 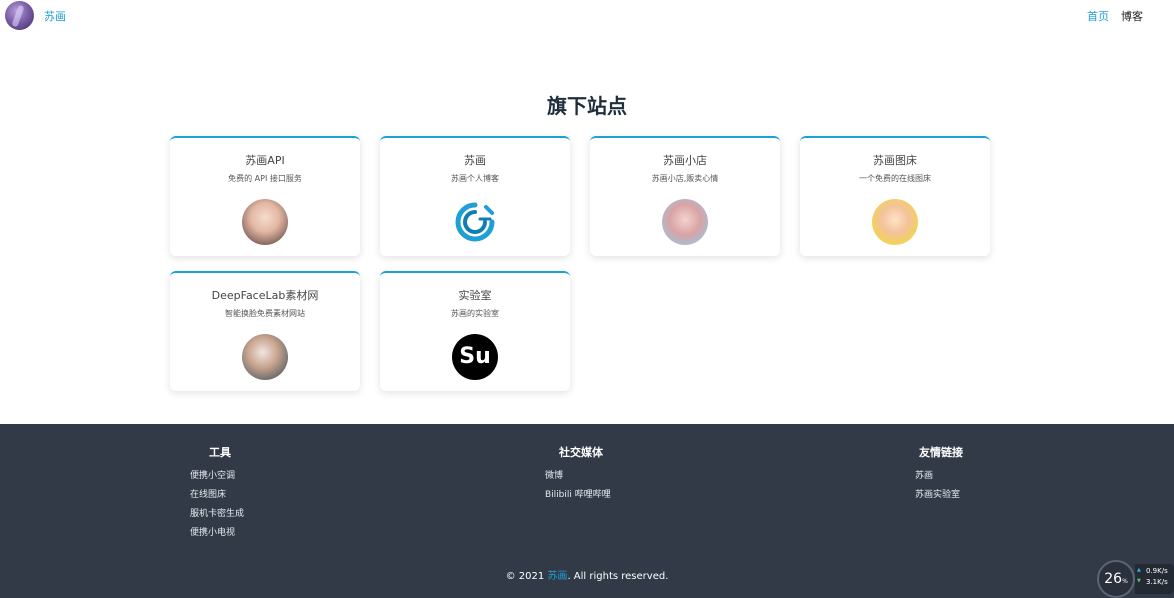 What do you see at coordinates (265, 295) in the screenshot?
I see `card-title: DeepFaceLab素材网` at bounding box center [265, 295].